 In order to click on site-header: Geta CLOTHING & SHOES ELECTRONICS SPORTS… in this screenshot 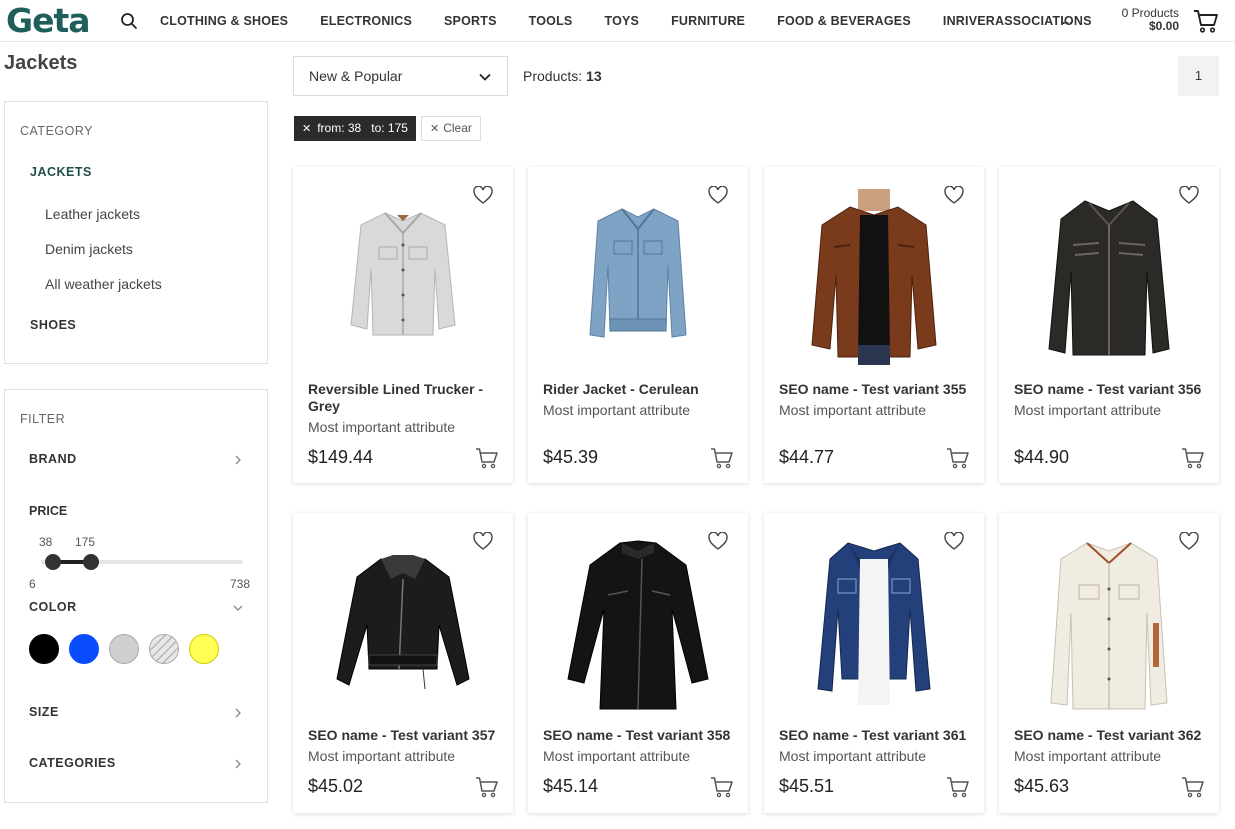, I will do `click(617, 21)`.